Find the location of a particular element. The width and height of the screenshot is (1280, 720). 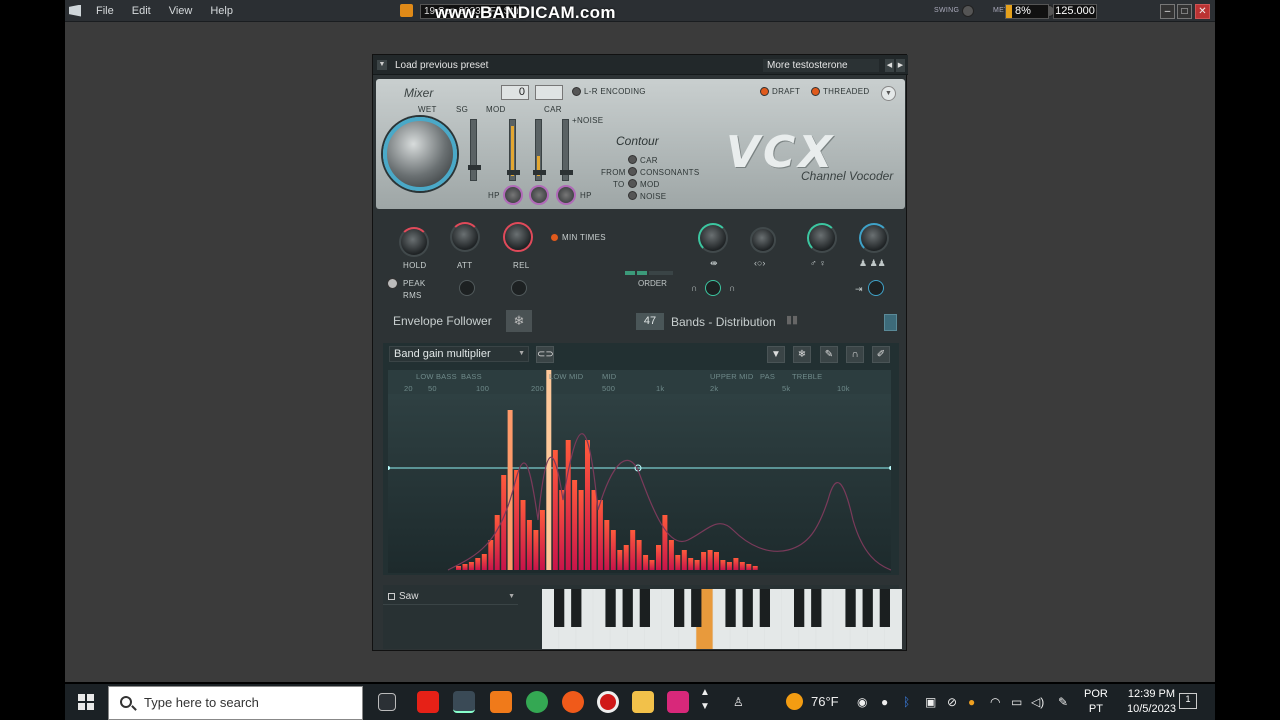

preset-name: More testosterone is located at coordinates (821, 65).